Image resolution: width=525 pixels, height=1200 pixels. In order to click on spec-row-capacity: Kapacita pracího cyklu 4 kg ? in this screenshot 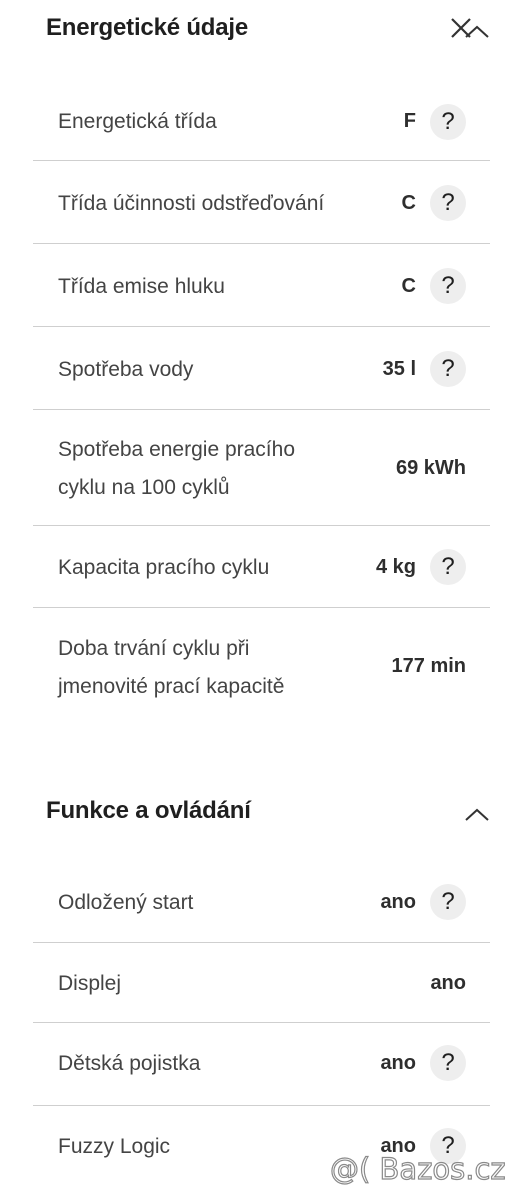, I will do `click(261, 567)`.